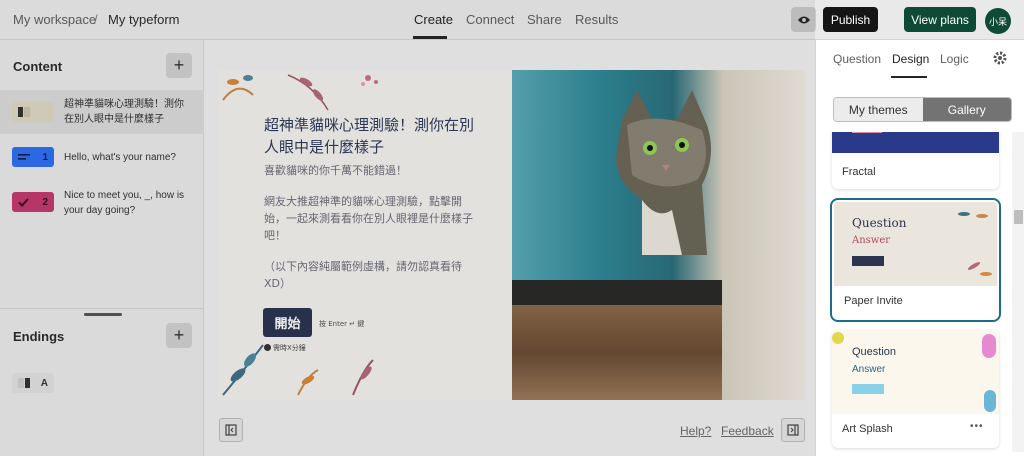 The height and width of the screenshot is (456, 1024). I want to click on list-item-question-1: 1 Hello, what's your name?, so click(102, 158).